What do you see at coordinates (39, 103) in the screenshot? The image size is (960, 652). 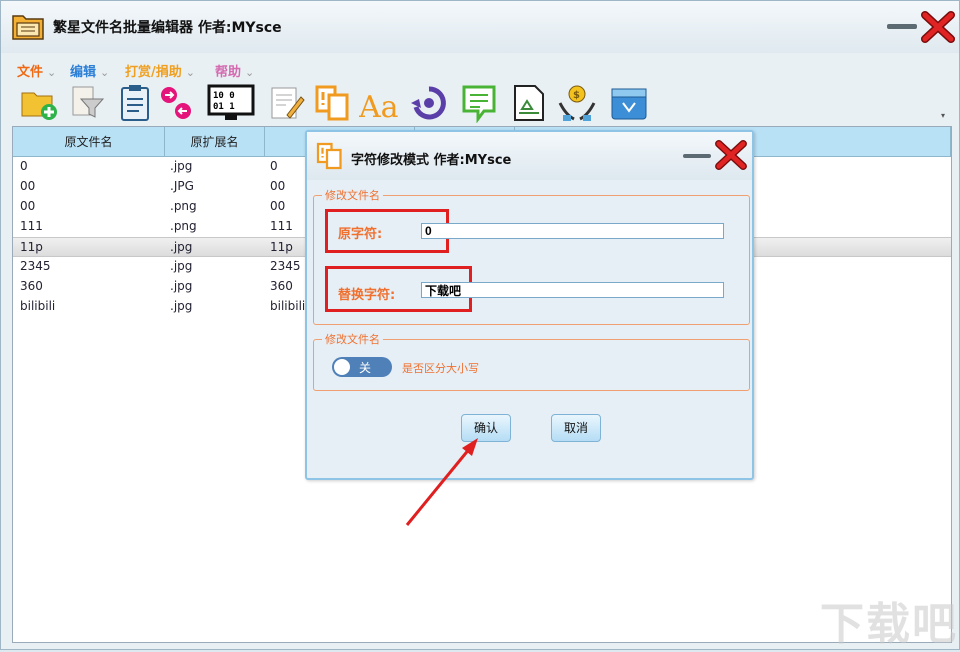 I see `add-folder-icon` at bounding box center [39, 103].